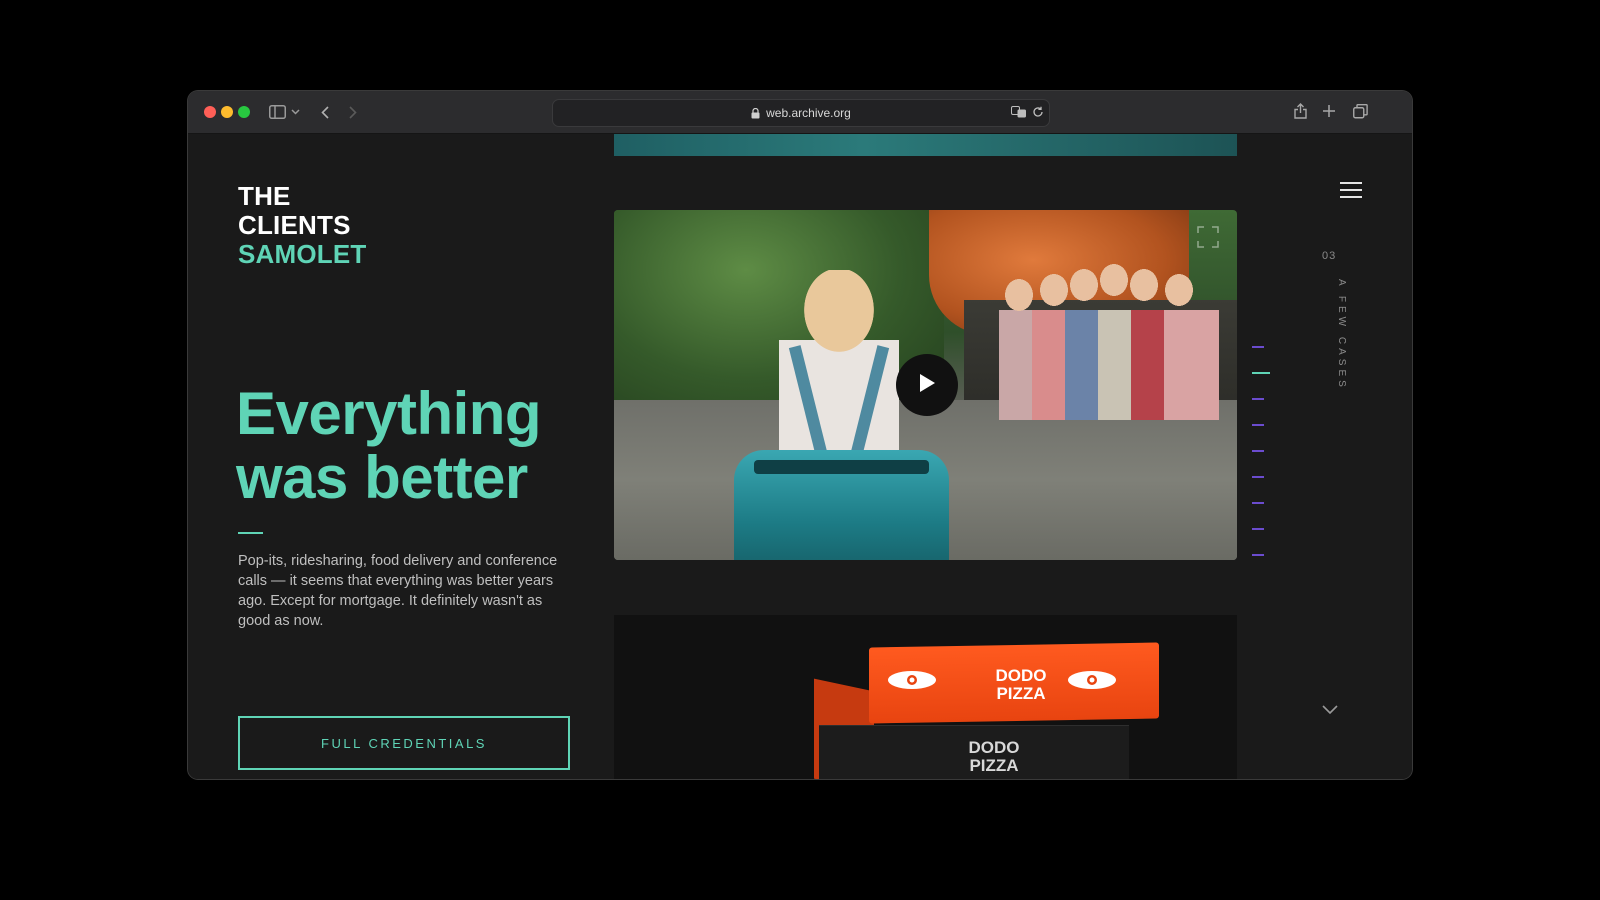 This screenshot has height=900, width=1600. I want to click on zoom-window-button, so click(244, 112).